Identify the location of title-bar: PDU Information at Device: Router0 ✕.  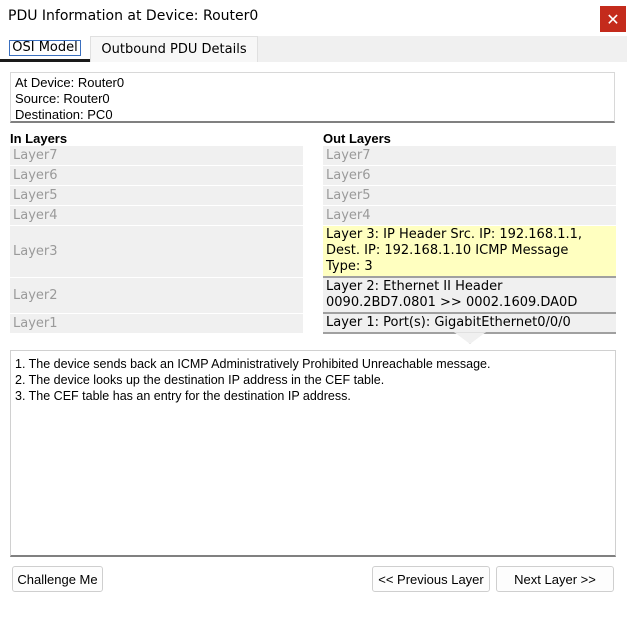
(313, 17).